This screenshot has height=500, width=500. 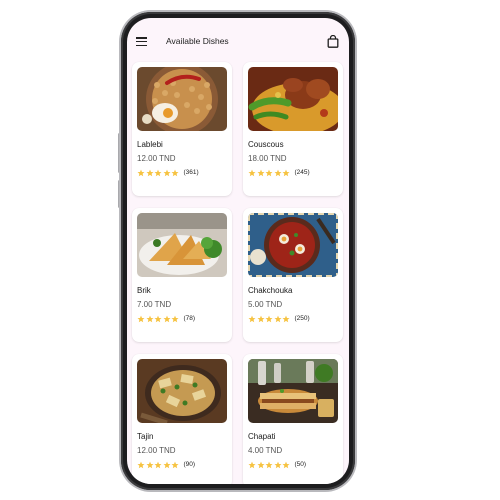 I want to click on review-count: (90), so click(x=189, y=464).